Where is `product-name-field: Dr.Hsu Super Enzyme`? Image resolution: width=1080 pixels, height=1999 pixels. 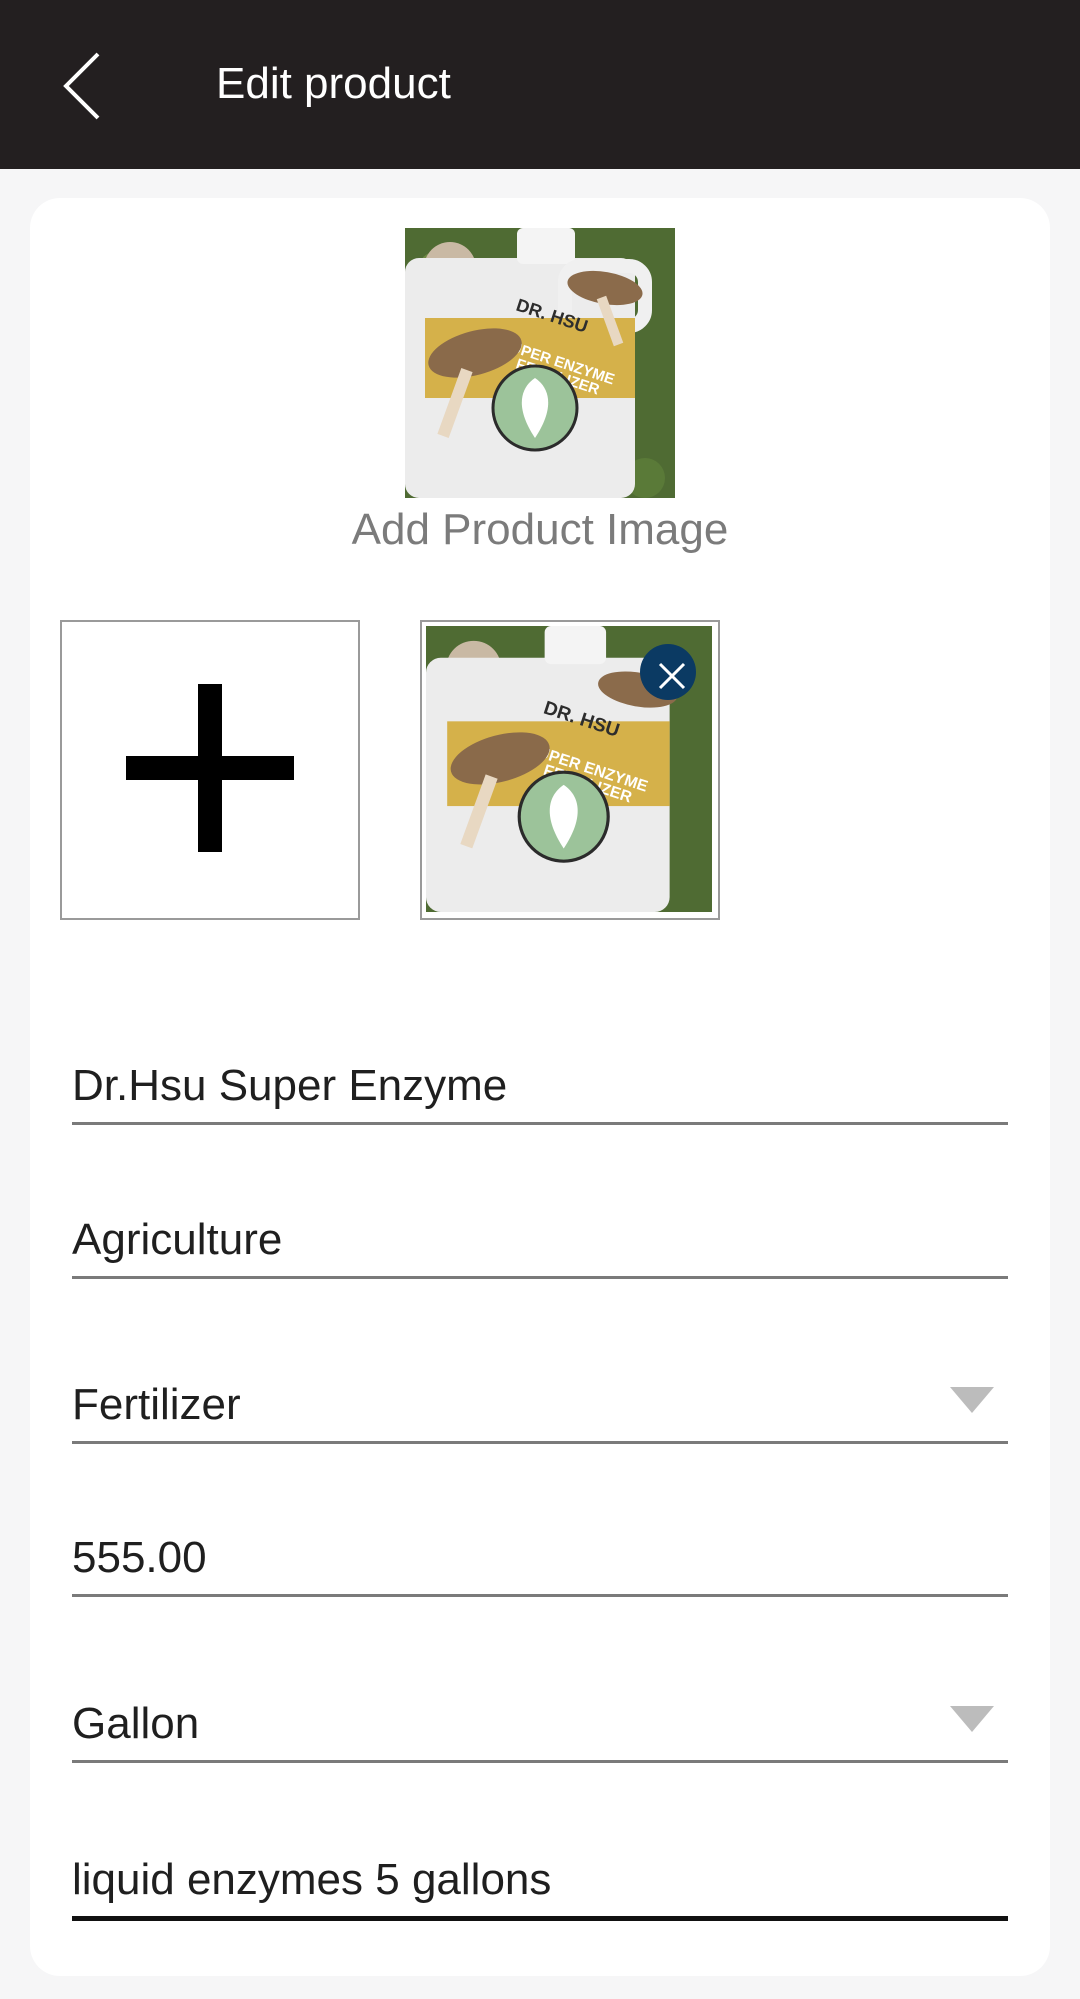 product-name-field: Dr.Hsu Super Enzyme is located at coordinates (540, 1090).